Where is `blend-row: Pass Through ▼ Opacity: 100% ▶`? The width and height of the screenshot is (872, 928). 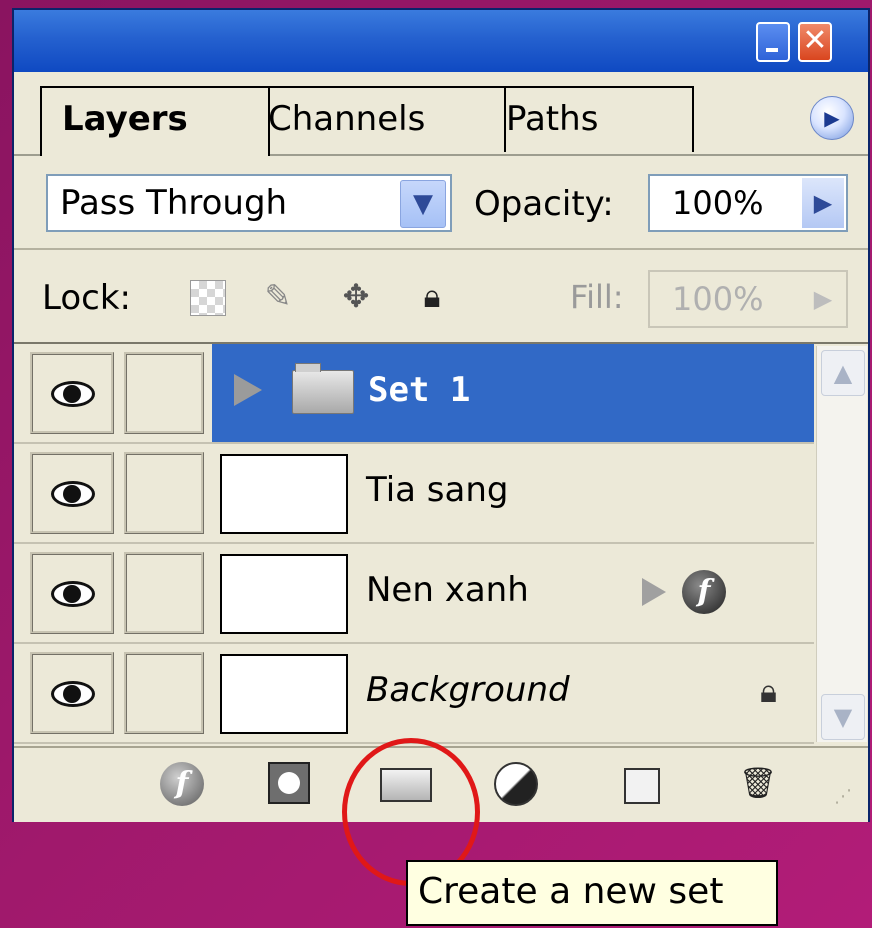
blend-row: Pass Through ▼ Opacity: 100% ▶ is located at coordinates (441, 203).